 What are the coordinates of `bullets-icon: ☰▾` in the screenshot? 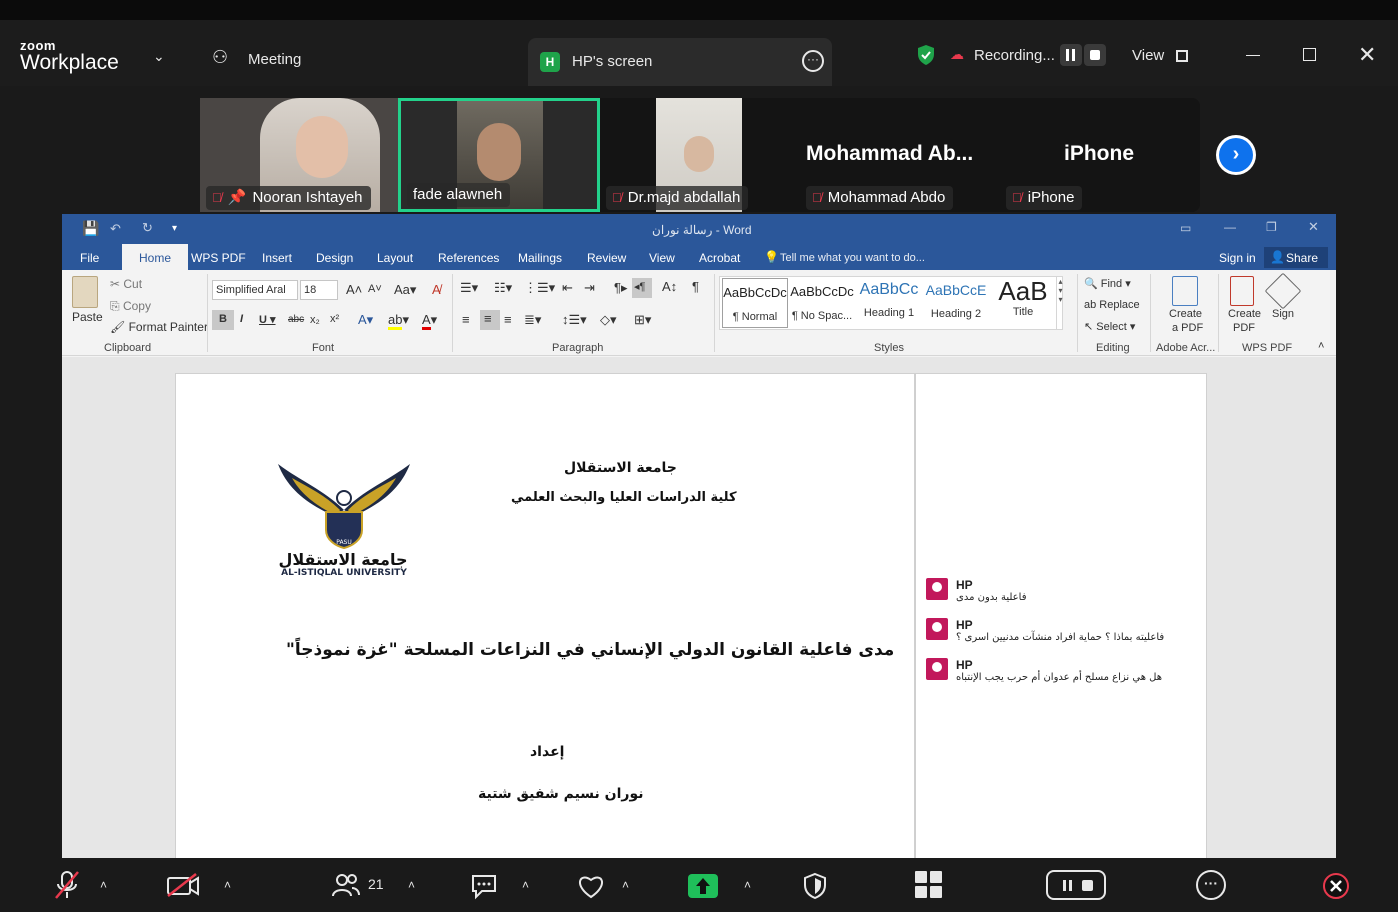 It's located at (469, 288).